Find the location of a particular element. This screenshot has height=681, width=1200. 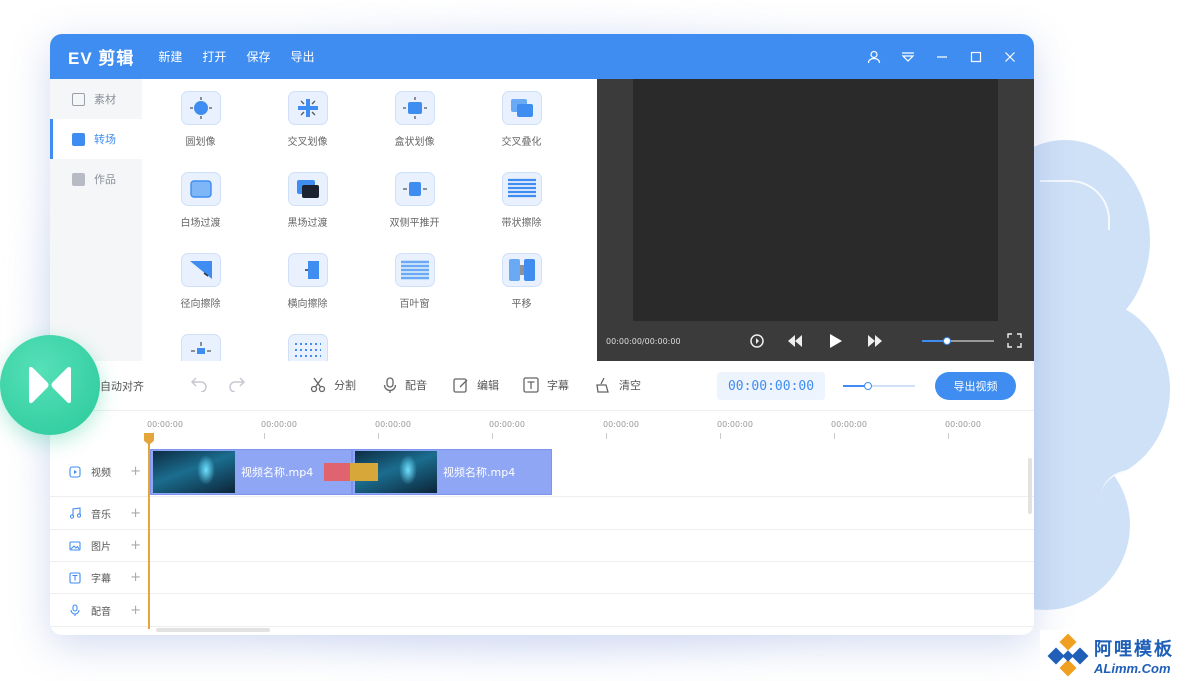

dub-button: 配音 is located at coordinates (405, 385).